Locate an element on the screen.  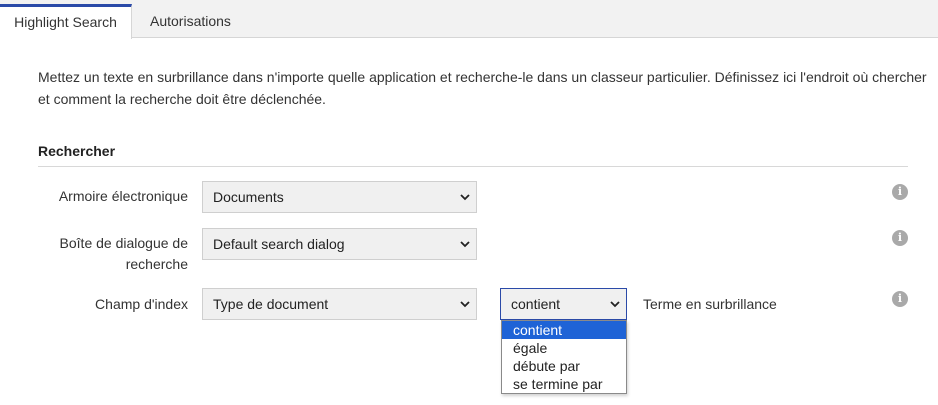
index-select-value: Type de document is located at coordinates (271, 304).